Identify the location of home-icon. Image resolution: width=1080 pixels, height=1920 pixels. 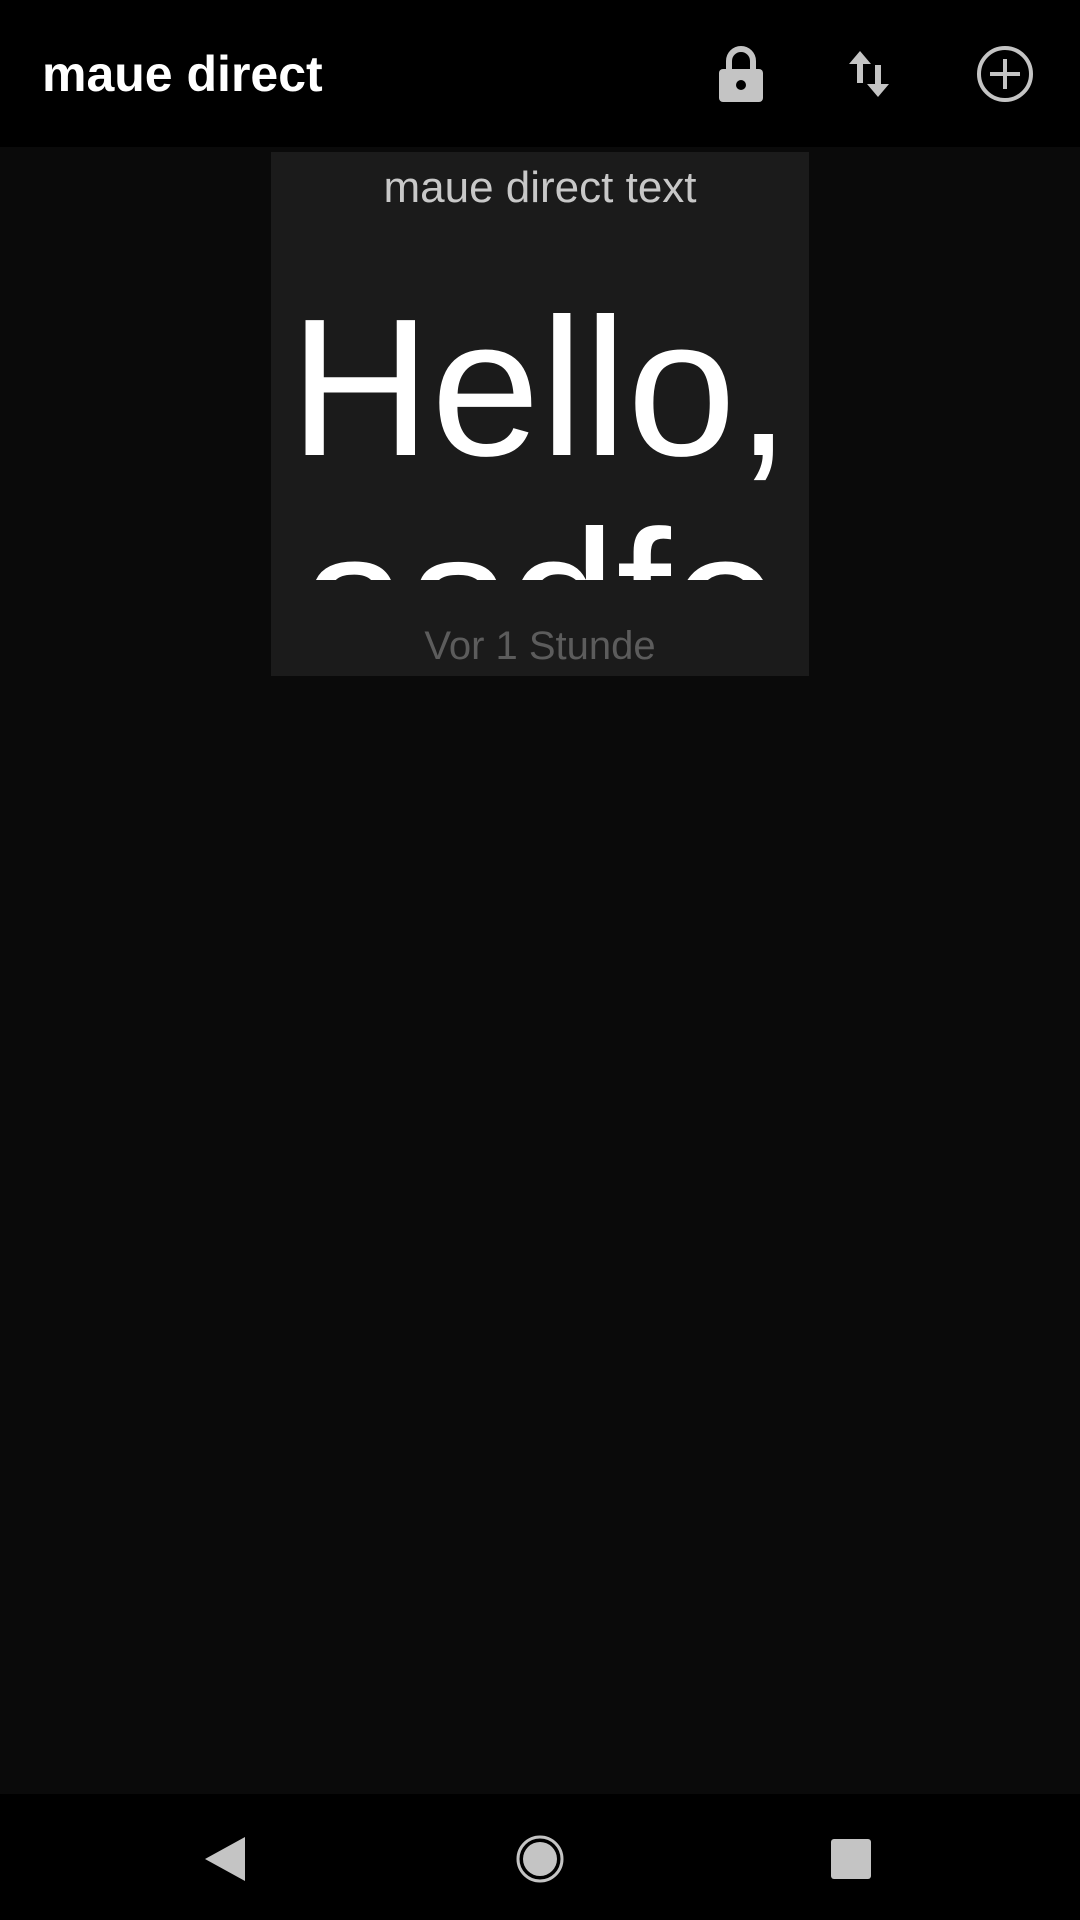
(540, 1859).